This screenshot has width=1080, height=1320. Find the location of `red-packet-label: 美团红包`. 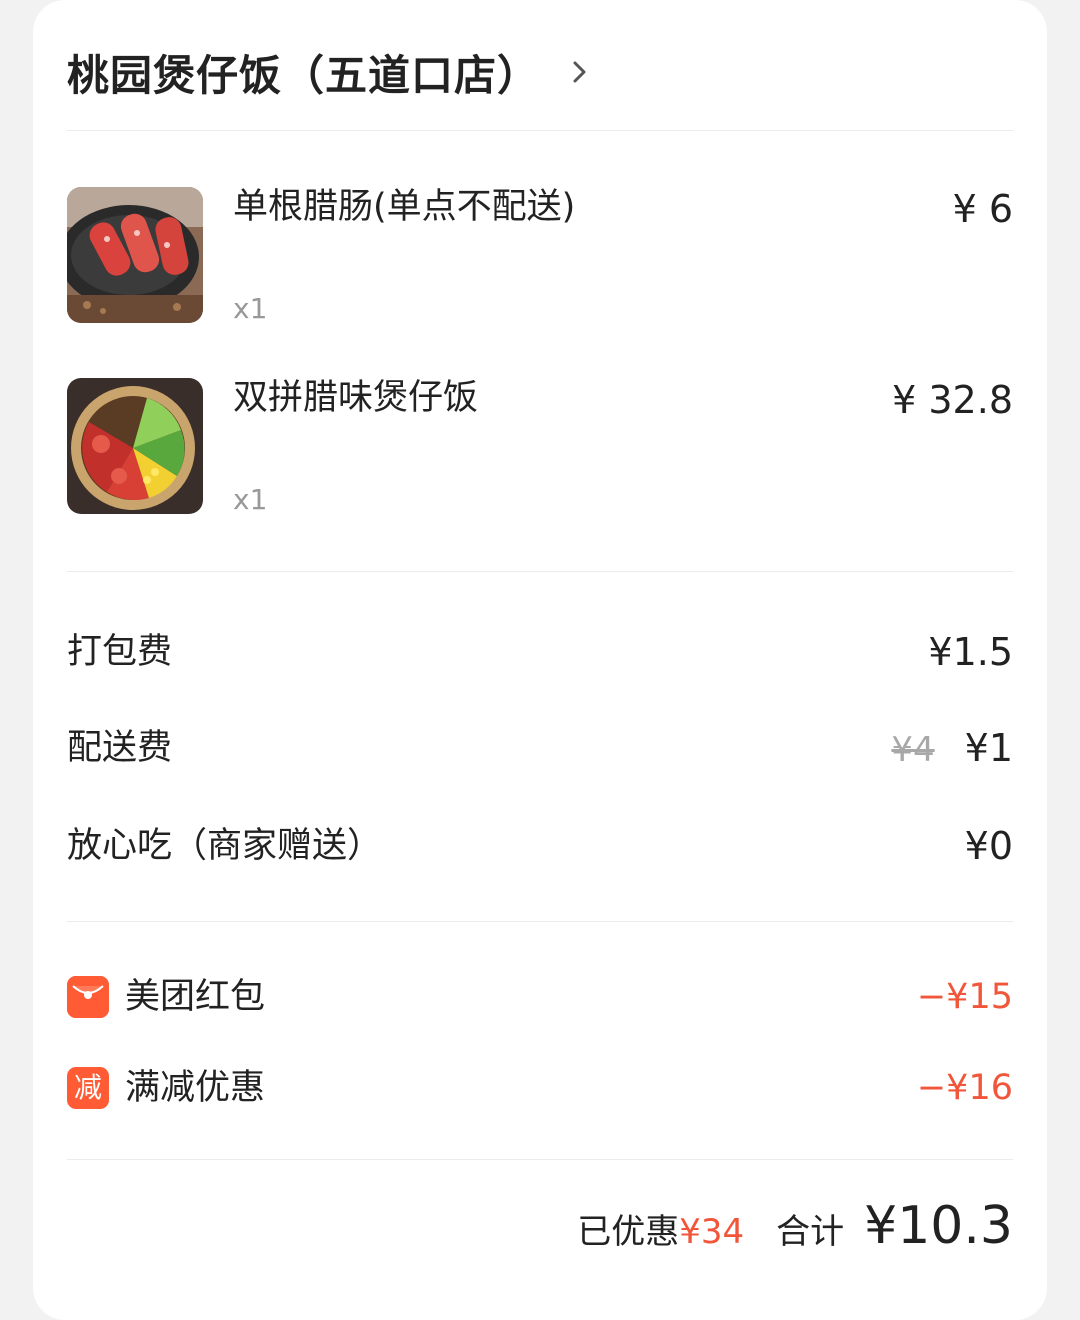

red-packet-label: 美团红包 is located at coordinates (195, 997).